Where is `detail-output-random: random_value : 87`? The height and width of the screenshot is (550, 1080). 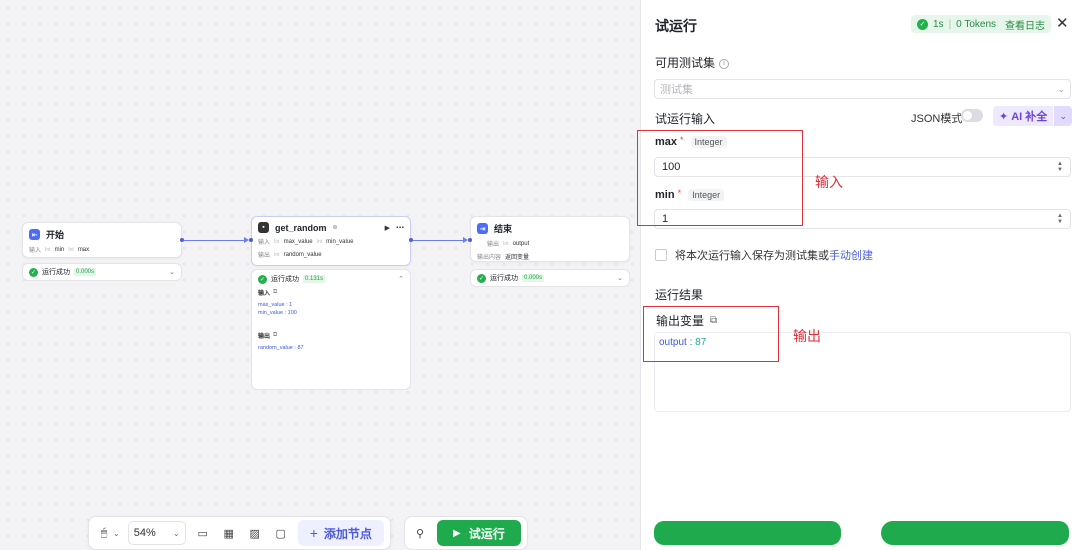 detail-output-random: random_value : 87 is located at coordinates (281, 348).